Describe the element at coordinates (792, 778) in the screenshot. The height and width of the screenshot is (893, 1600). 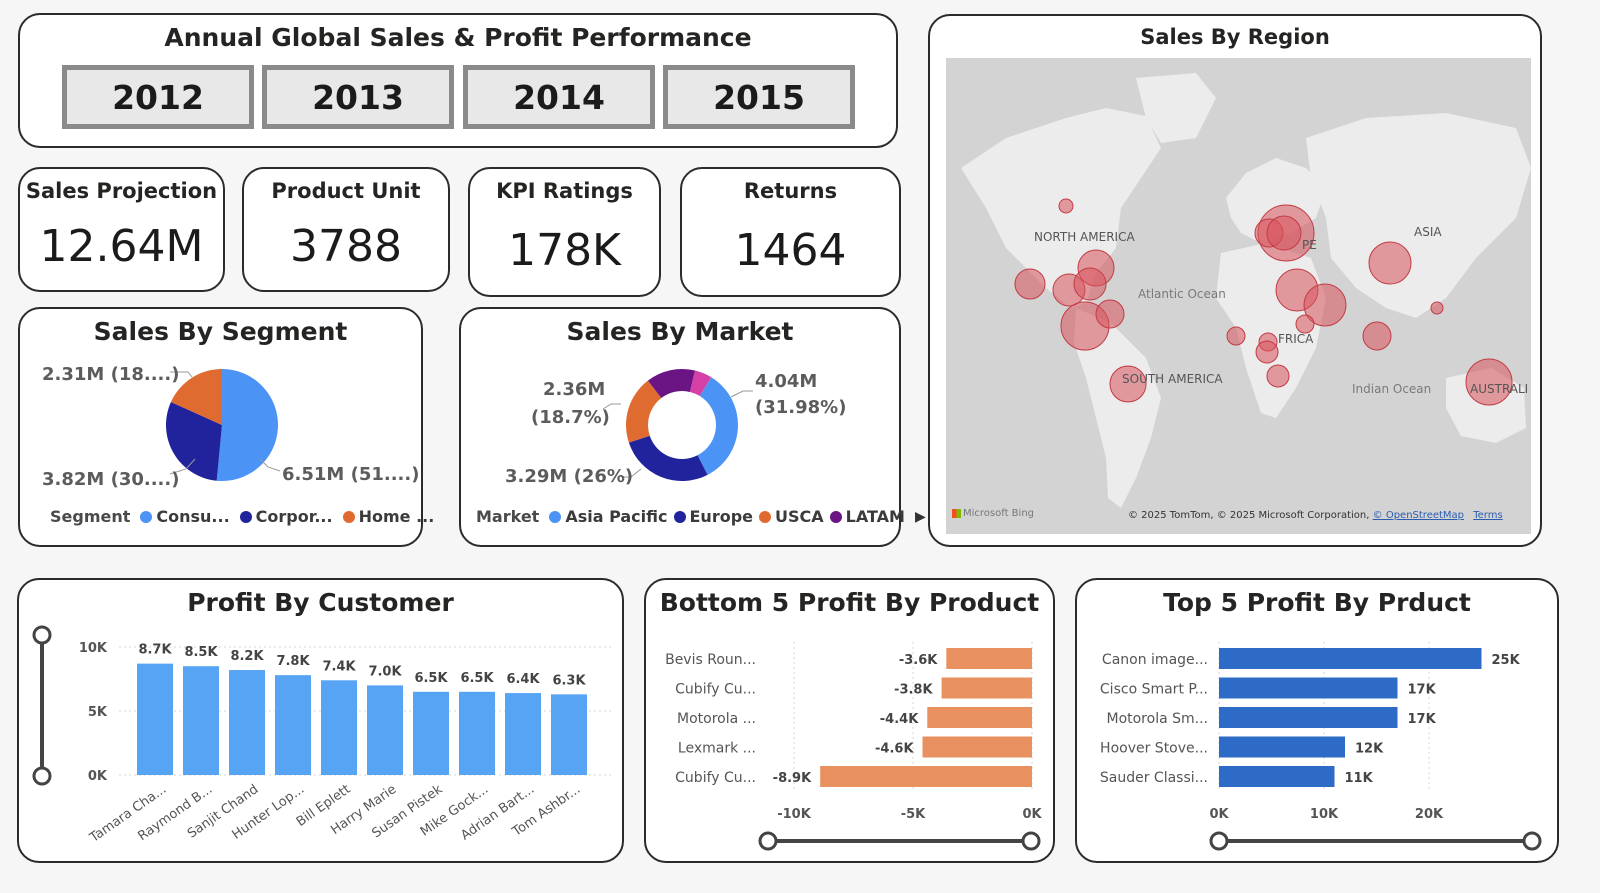
I see `data-label: -8.9K` at that location.